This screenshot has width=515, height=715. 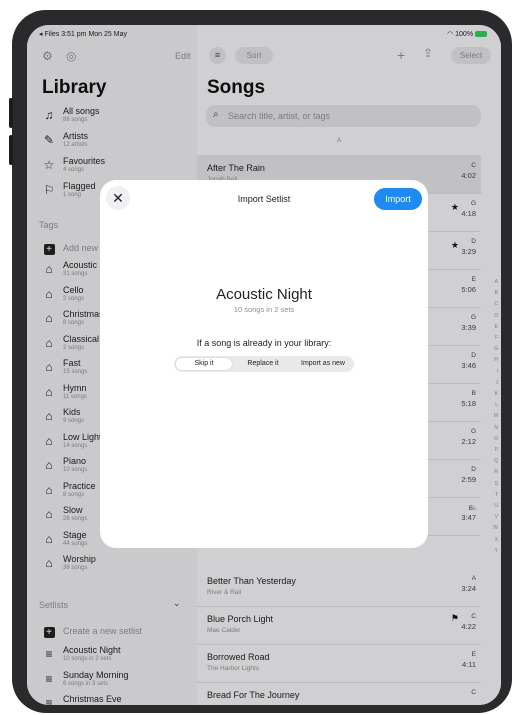 What do you see at coordinates (264, 343) in the screenshot?
I see `duplicate-question: If a song is already in your library:` at bounding box center [264, 343].